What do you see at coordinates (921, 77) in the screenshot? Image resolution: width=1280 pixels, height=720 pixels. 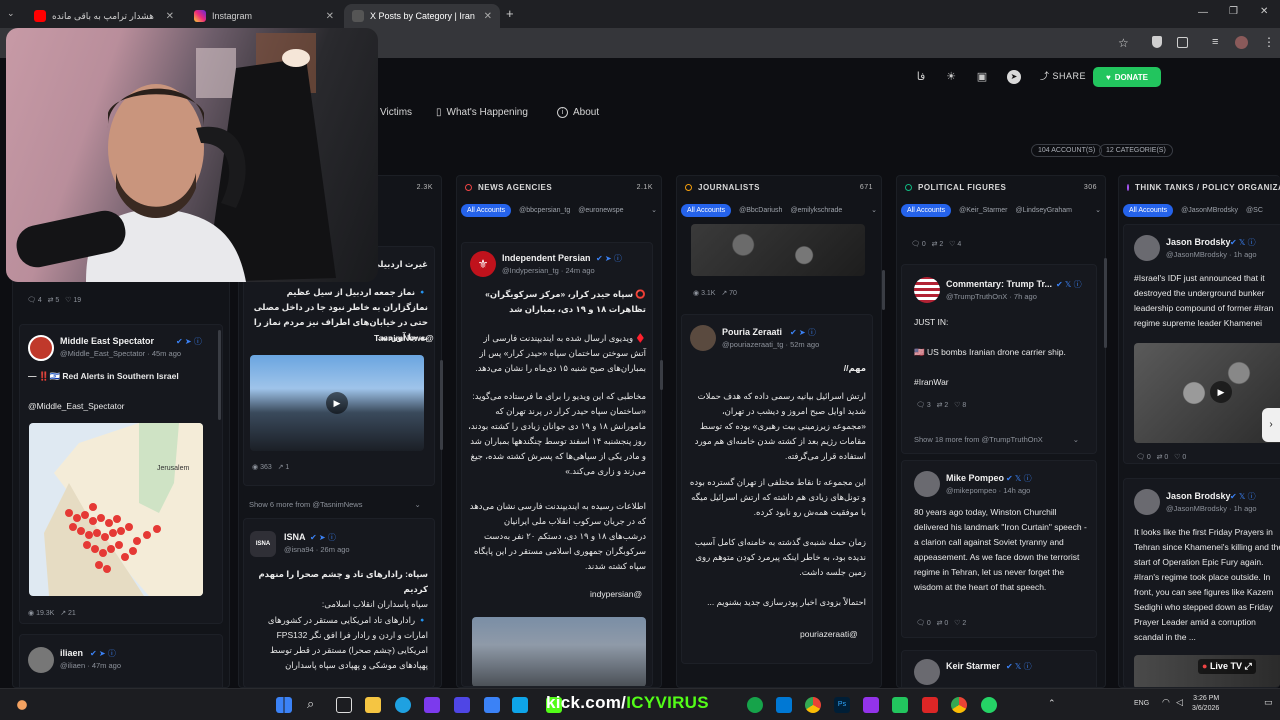 I see `language-toggle: فا` at bounding box center [921, 77].